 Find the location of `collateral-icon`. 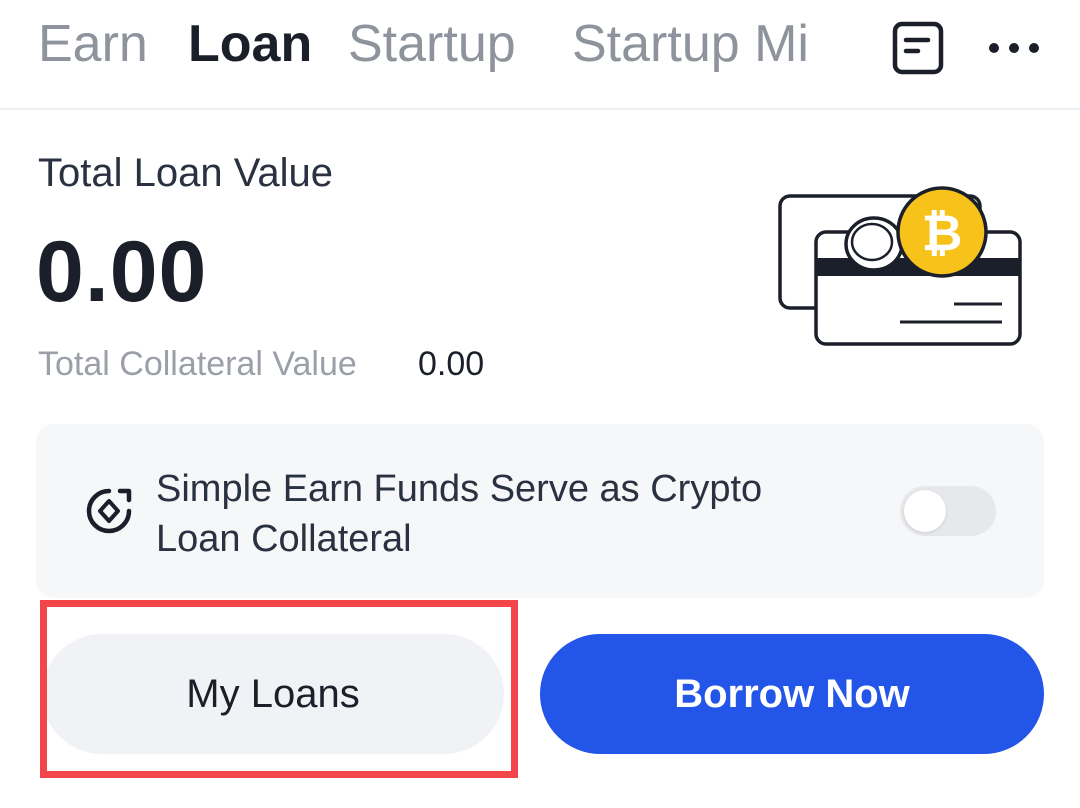

collateral-icon is located at coordinates (109, 511).